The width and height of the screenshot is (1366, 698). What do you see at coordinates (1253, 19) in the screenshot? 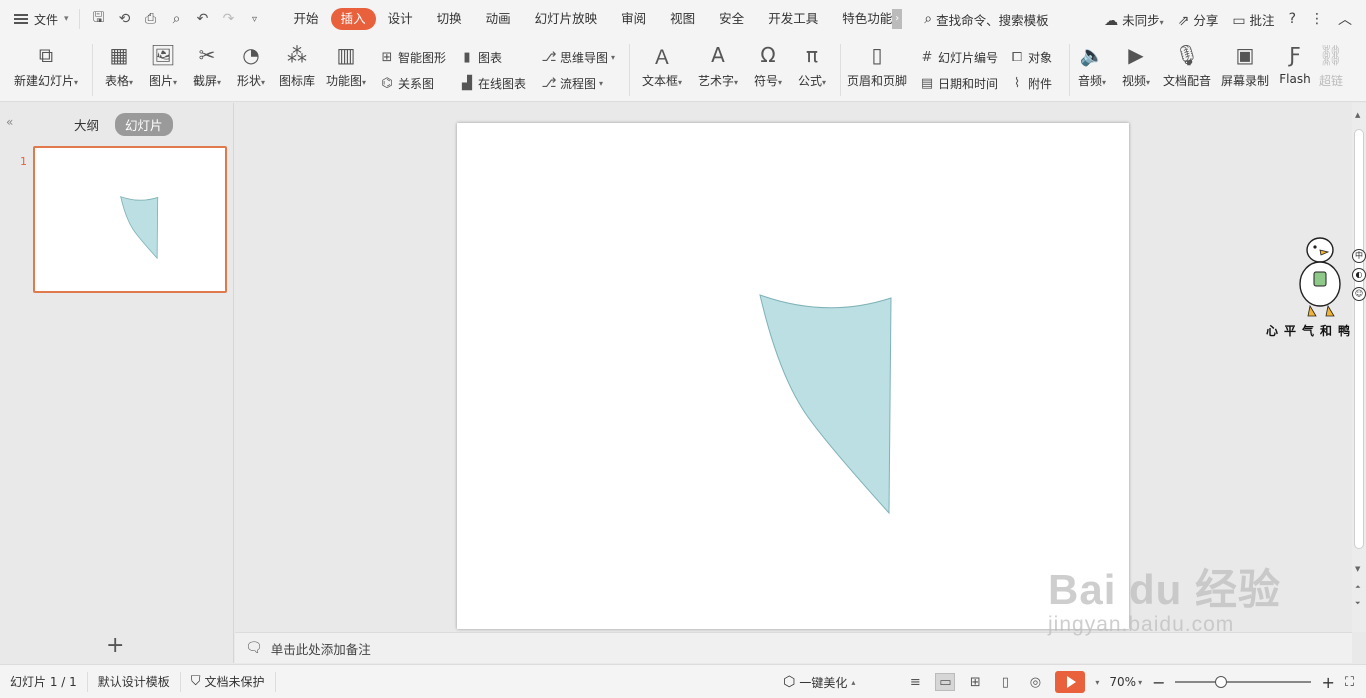
I see `comment-button: ▭ 批注` at bounding box center [1253, 19].